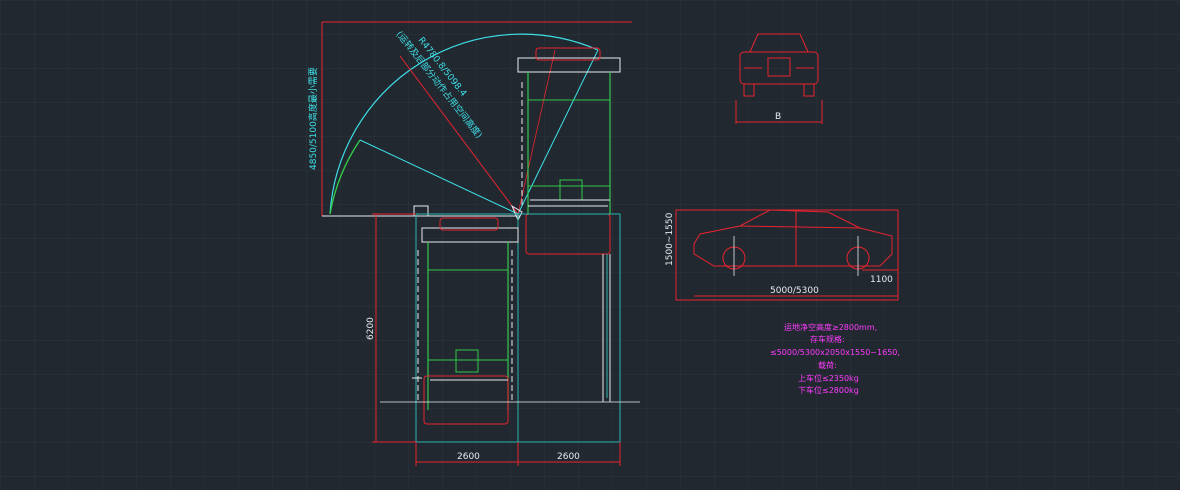 This screenshot has height=490, width=1180. Describe the element at coordinates (313, 118) in the screenshot. I see `arc-vertical-label: 4850/5100高度最小需要` at that location.